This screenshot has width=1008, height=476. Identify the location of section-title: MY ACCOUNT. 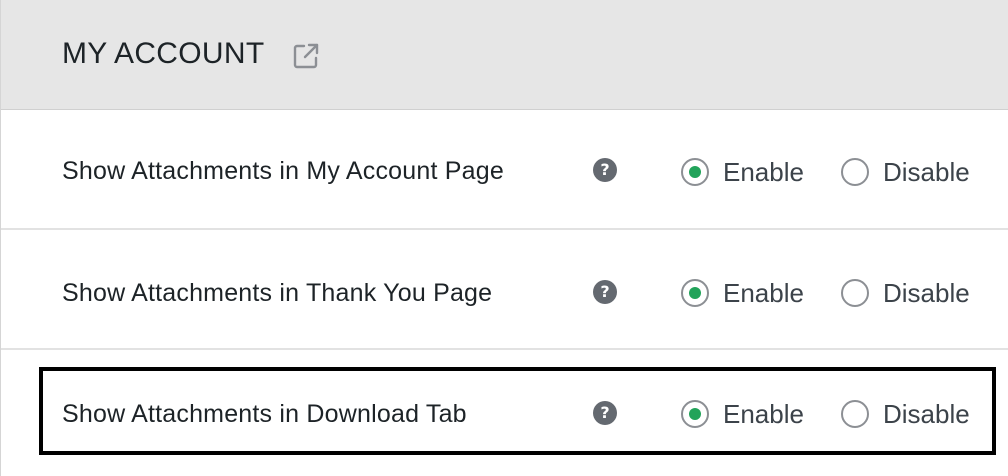
(163, 53).